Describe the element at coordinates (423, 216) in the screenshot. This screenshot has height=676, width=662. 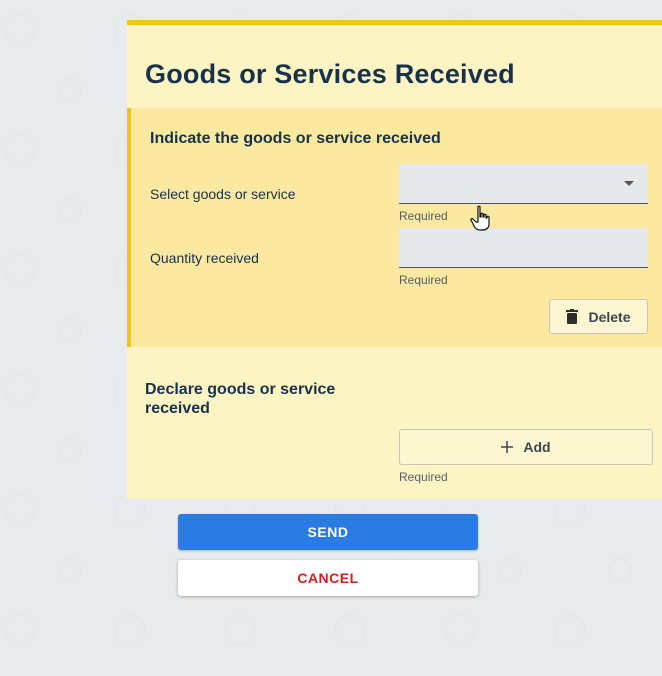
I see `select-goods-helper: Required` at that location.